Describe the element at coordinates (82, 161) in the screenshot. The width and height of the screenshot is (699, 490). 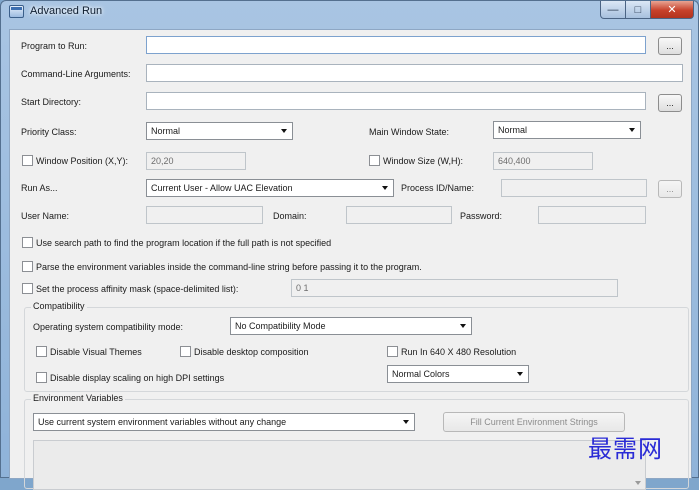
I see `window-position-label: Window Position (X,Y):` at that location.